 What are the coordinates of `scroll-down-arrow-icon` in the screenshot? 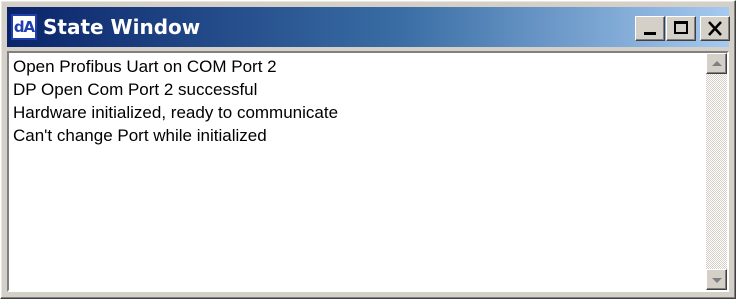 It's located at (717, 280).